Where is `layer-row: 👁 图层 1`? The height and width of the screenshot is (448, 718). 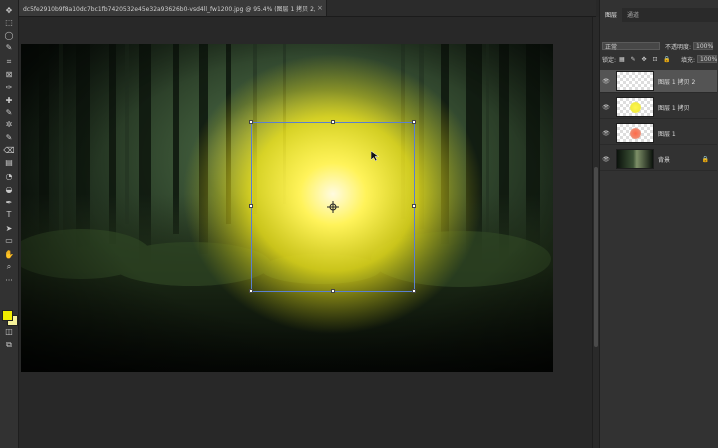
layer-row: 👁 图层 1 is located at coordinates (658, 133).